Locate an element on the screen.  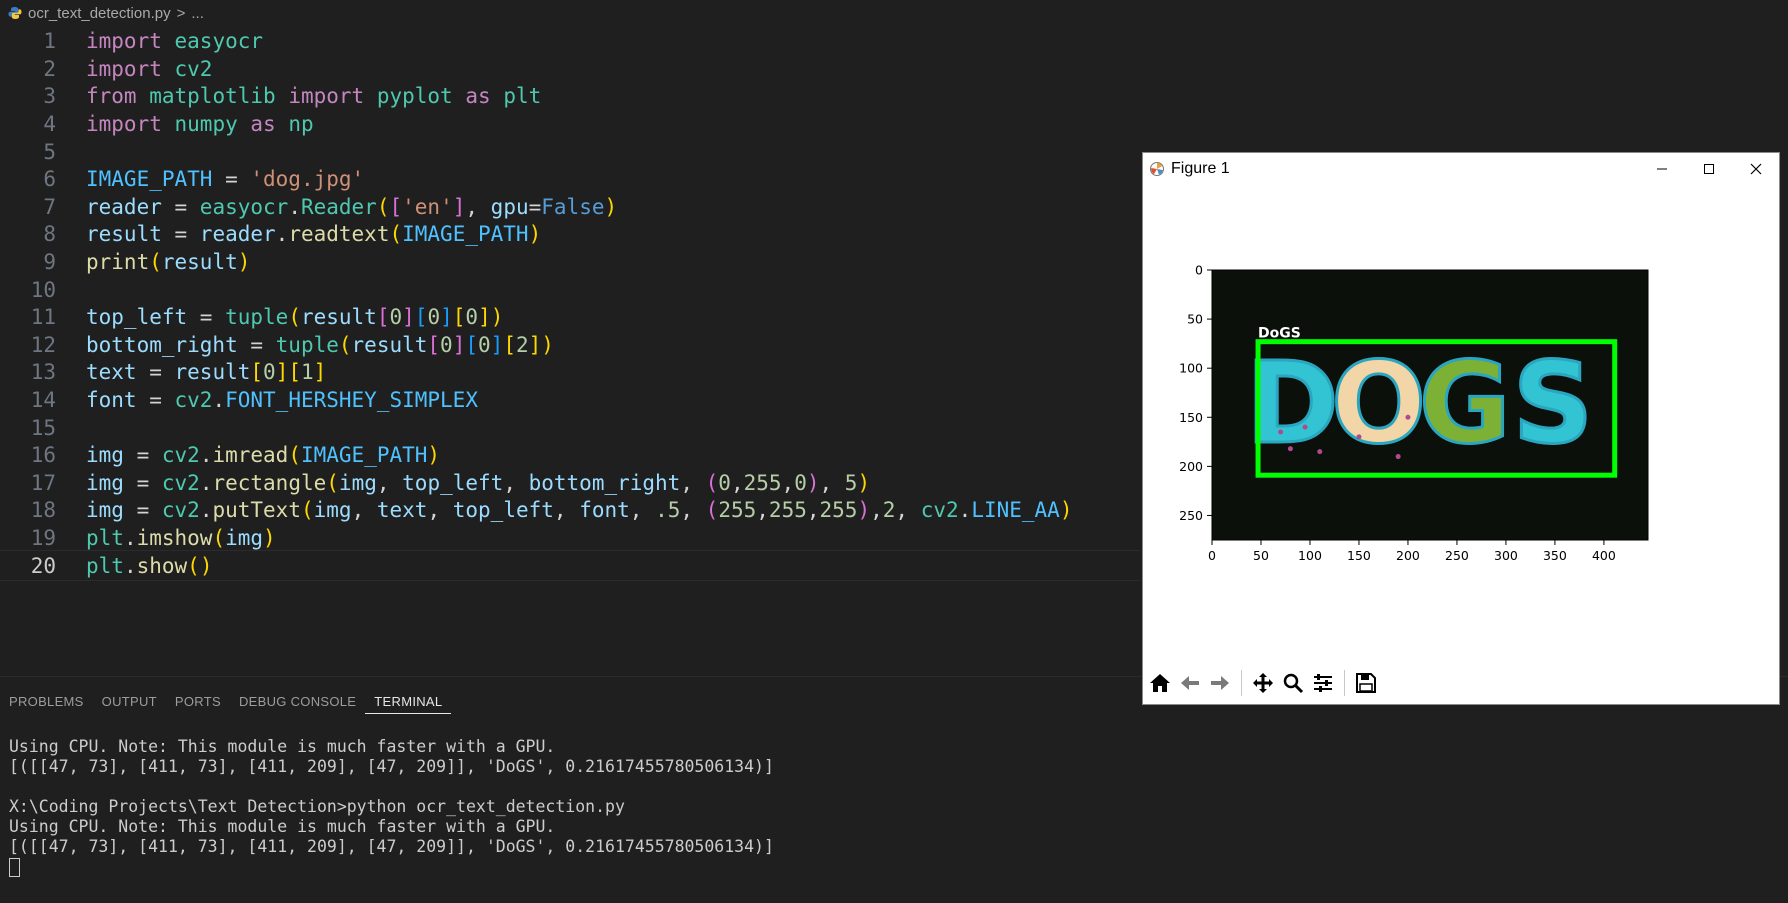
close-icon is located at coordinates (1755, 168).